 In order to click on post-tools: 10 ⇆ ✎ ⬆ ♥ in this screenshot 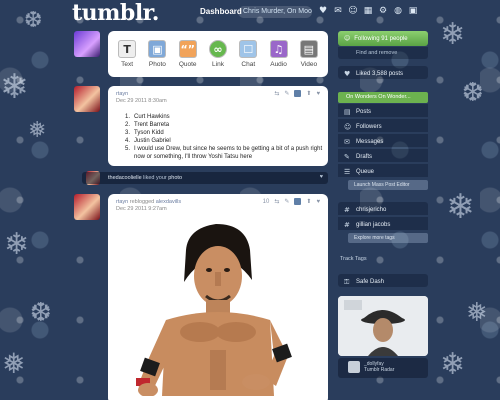, I will do `click(291, 201)`.